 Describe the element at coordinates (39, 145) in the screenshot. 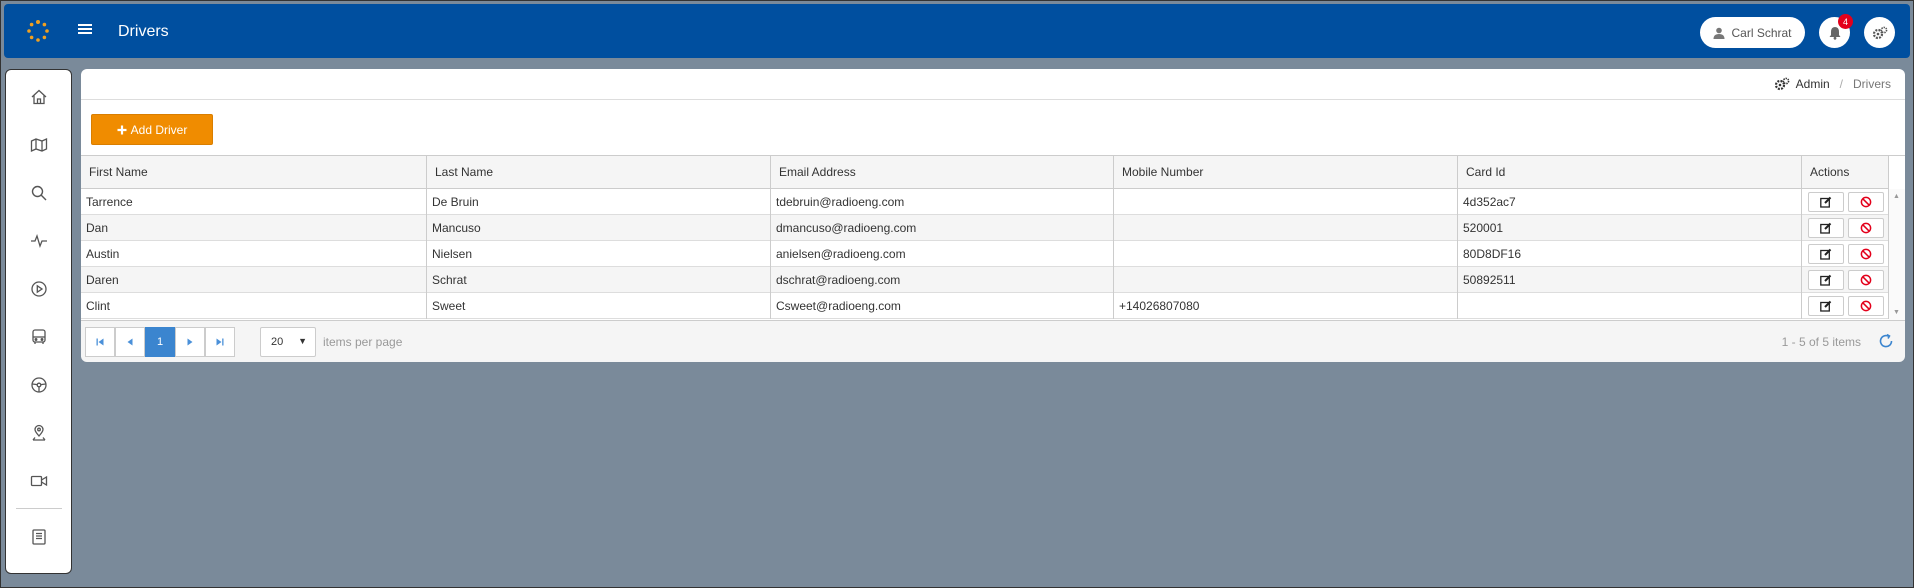

I see `map-icon` at that location.